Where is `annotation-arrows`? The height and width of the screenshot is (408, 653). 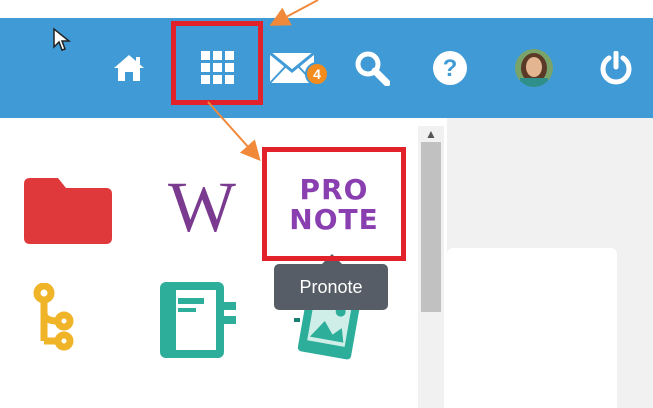
annotation-arrows is located at coordinates (263, 80).